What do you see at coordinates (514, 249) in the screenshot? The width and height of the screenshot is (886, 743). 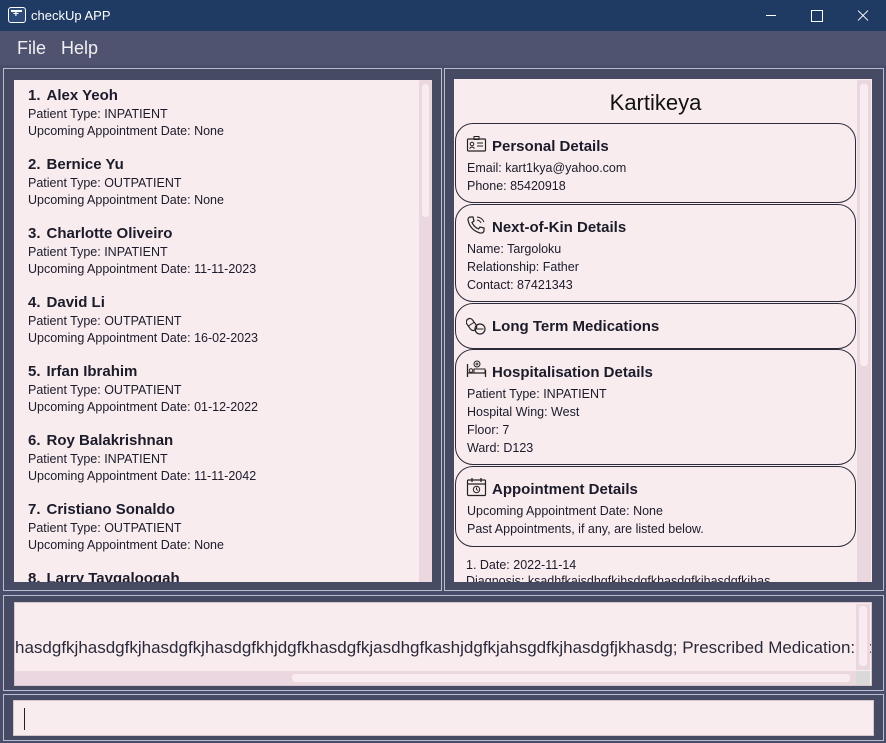 I see `kin-name-value: Name: Targoloku` at bounding box center [514, 249].